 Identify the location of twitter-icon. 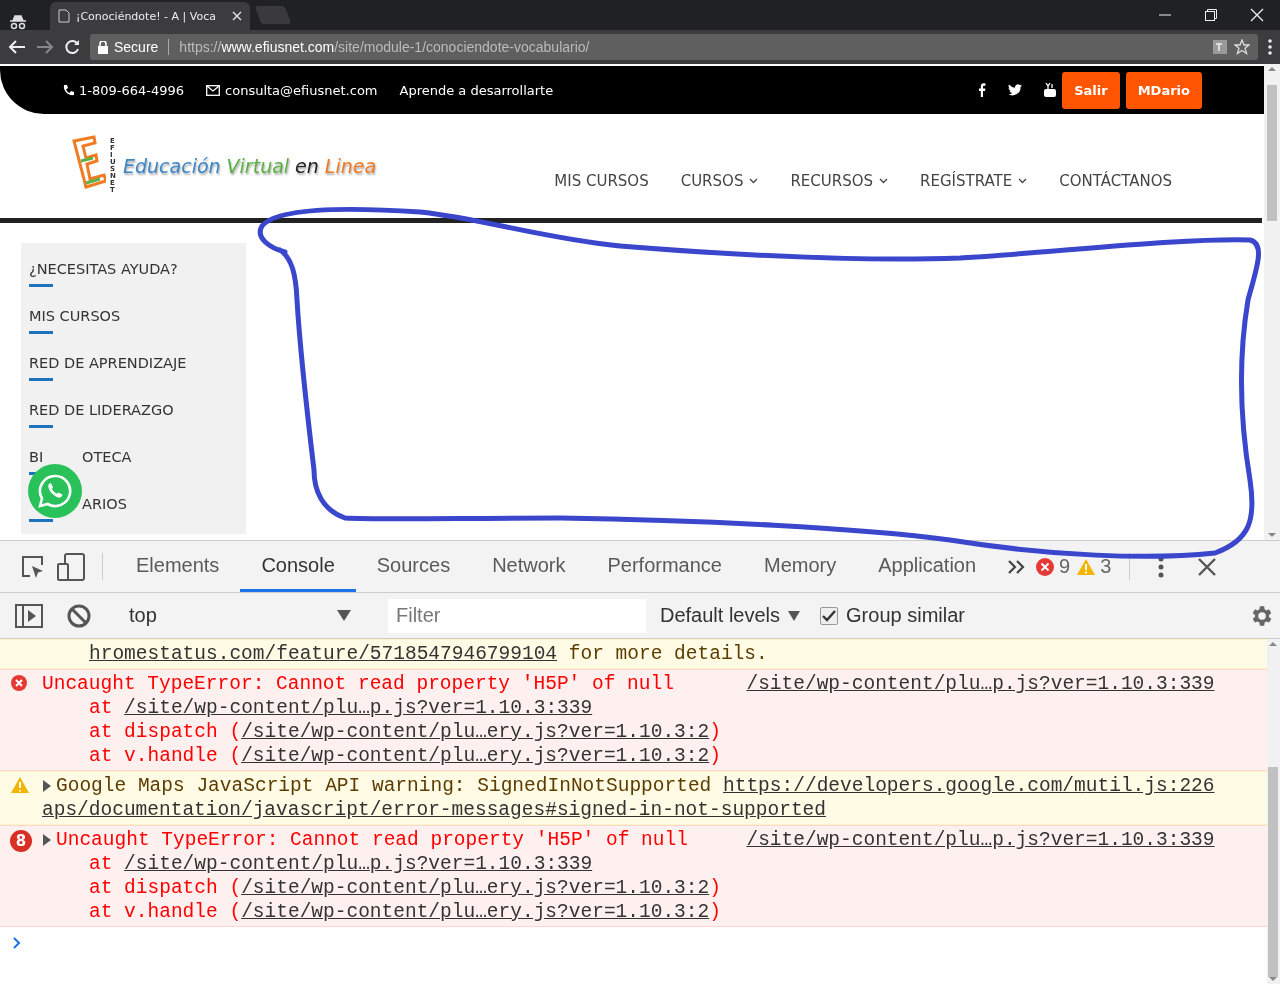
(1015, 90).